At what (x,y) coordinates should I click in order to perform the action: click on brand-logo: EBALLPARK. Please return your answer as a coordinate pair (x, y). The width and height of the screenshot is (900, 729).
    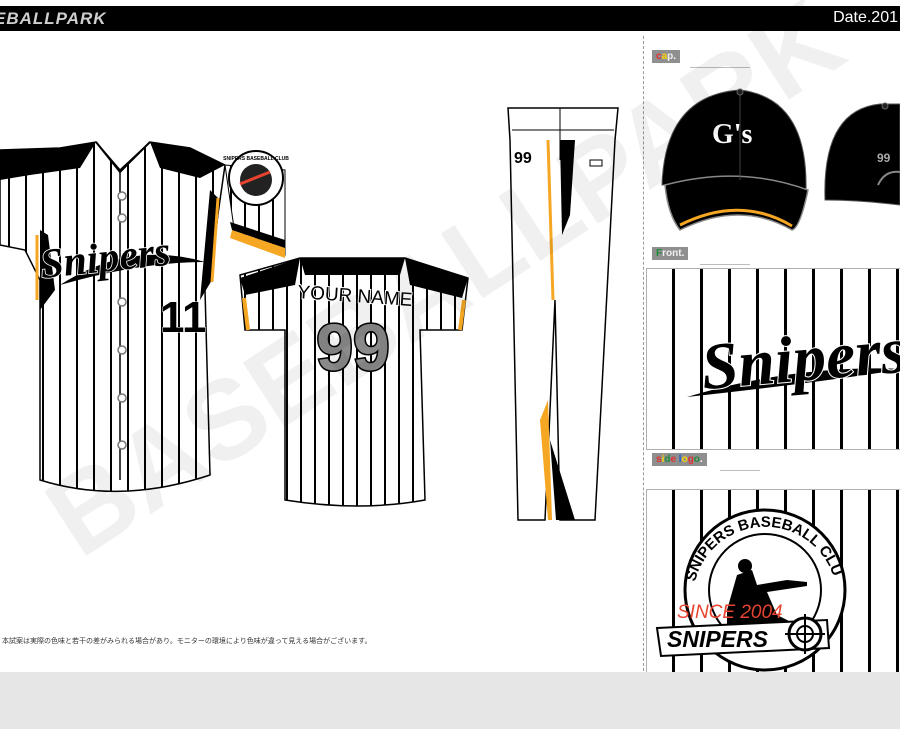
    Looking at the image, I should click on (53, 18).